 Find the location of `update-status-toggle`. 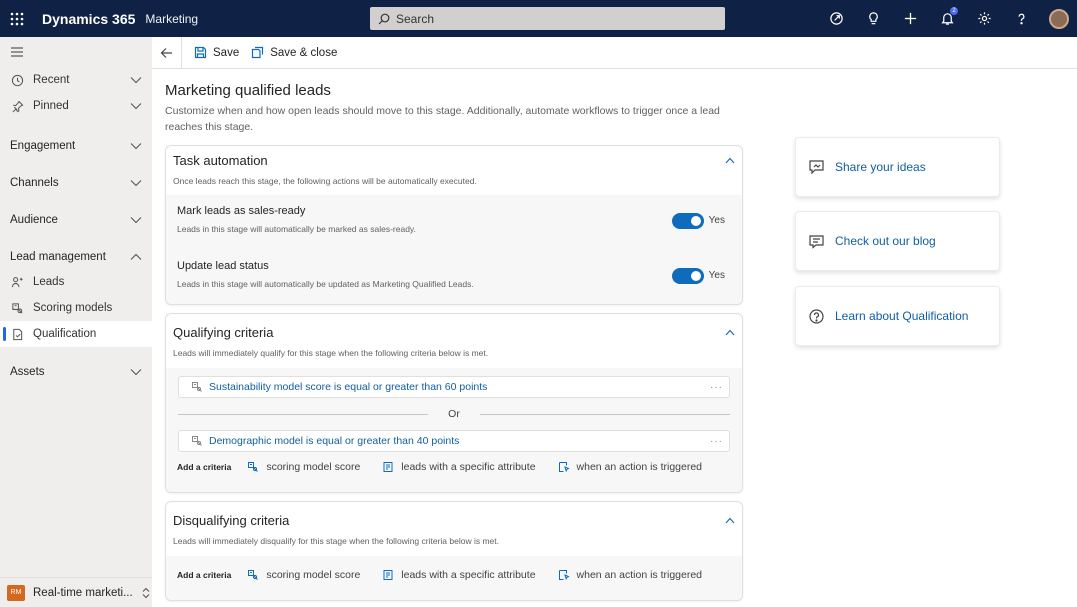

update-status-toggle is located at coordinates (688, 276).